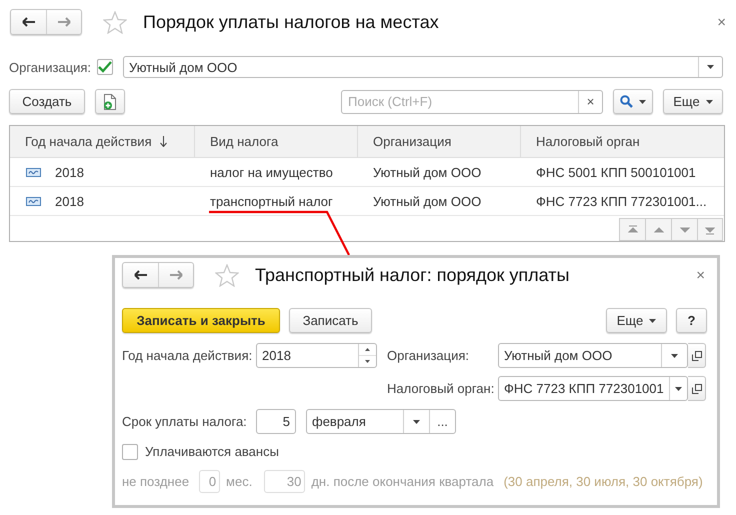 This screenshot has width=736, height=515. What do you see at coordinates (201, 320) in the screenshot?
I see `save-and-close-button: Записать и закрыть` at bounding box center [201, 320].